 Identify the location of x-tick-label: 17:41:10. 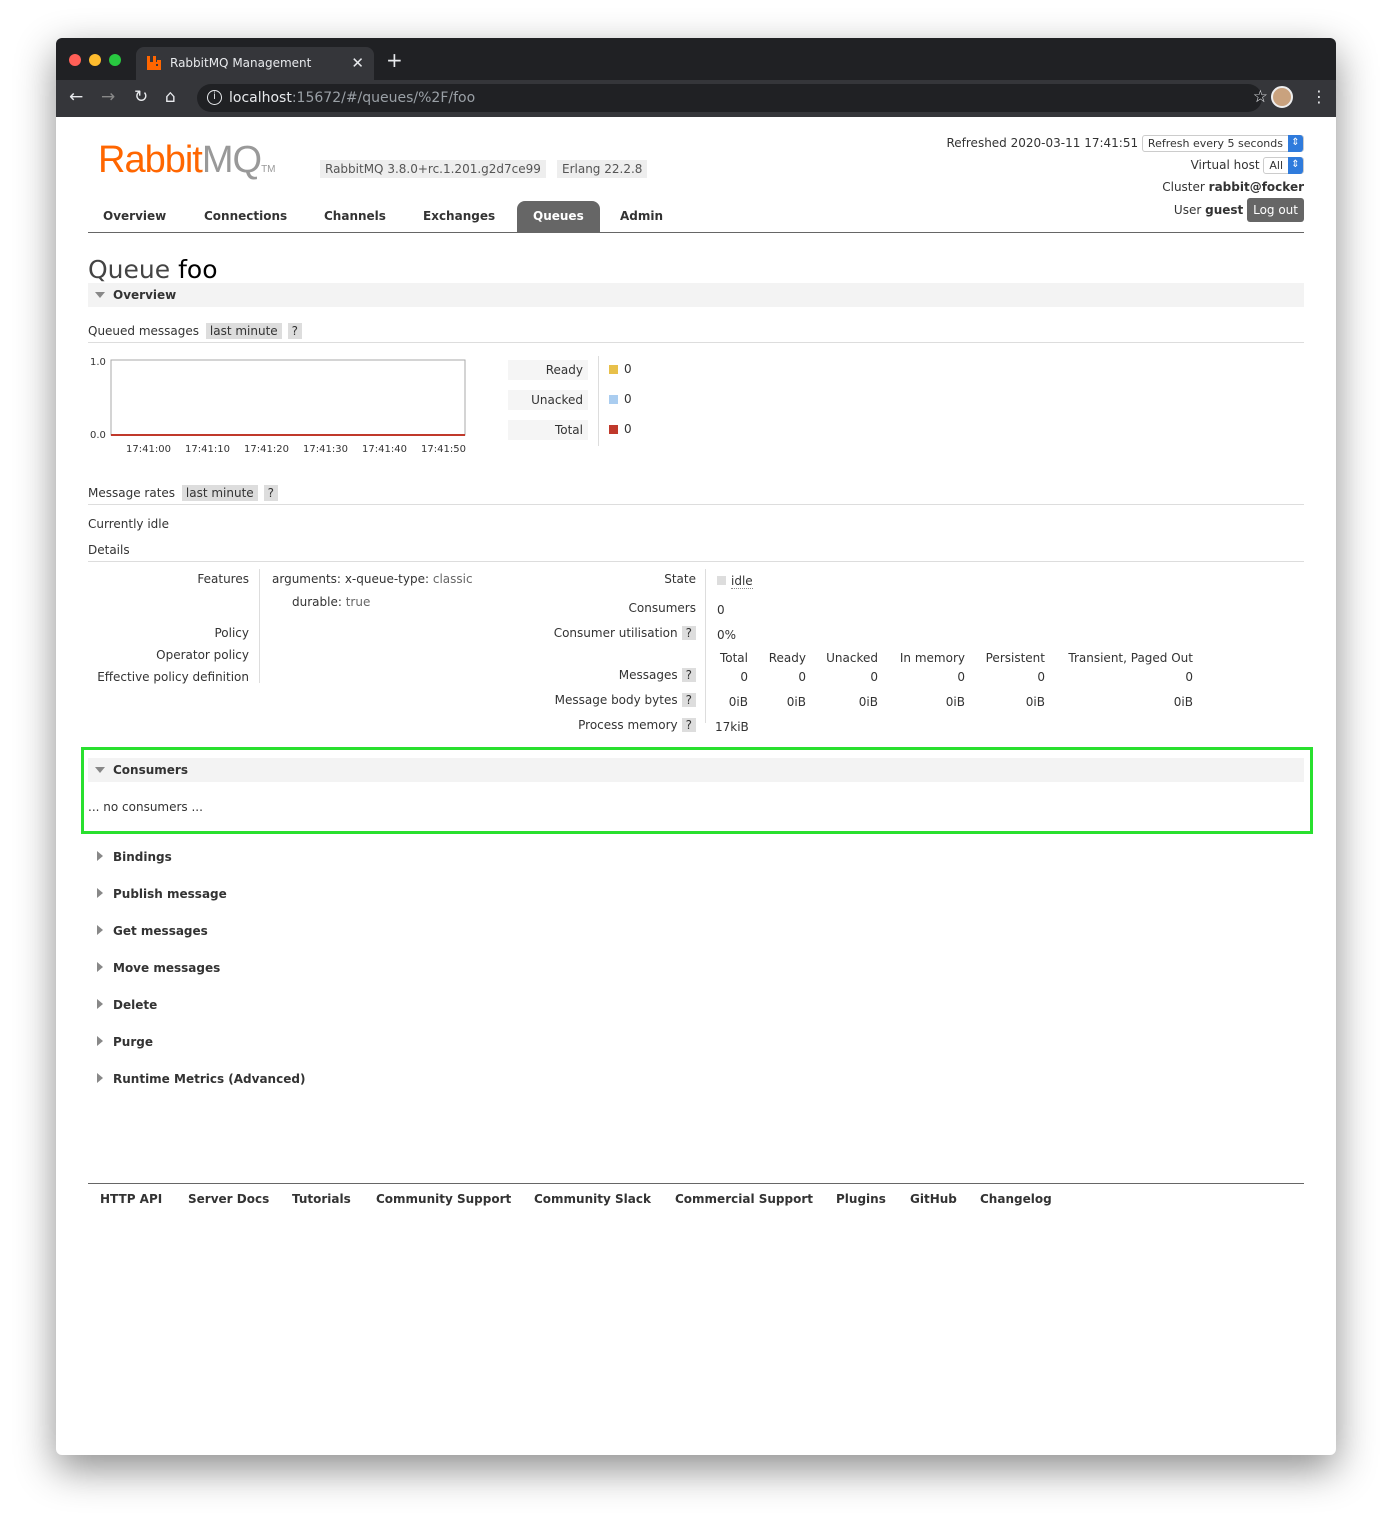
(207, 449).